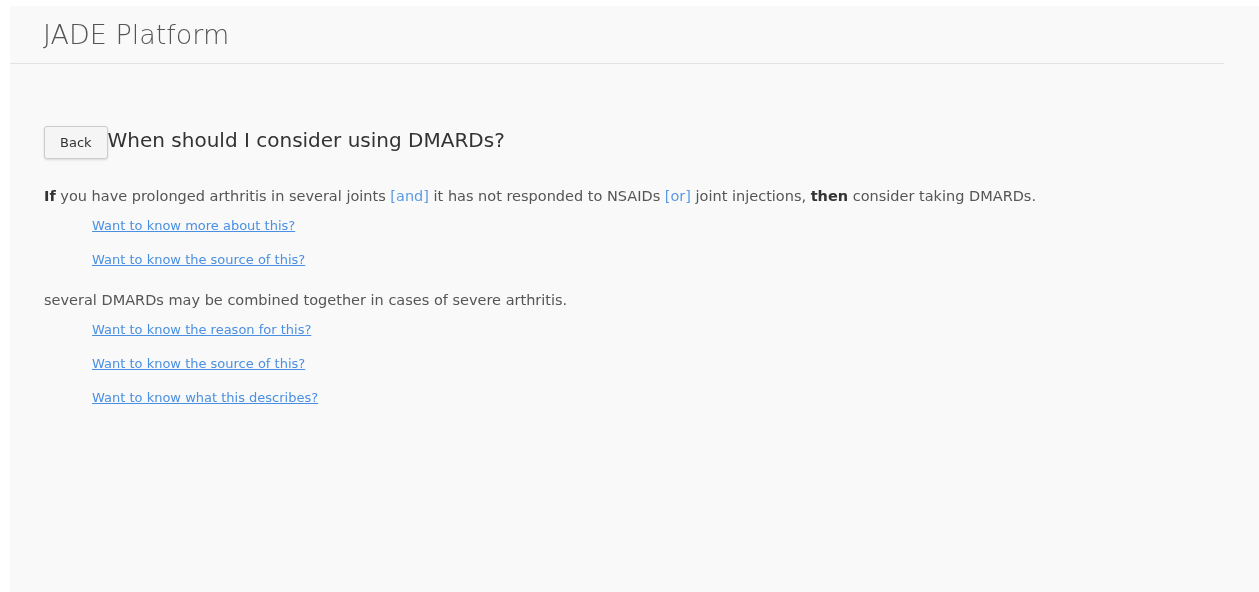 The width and height of the screenshot is (1259, 592). Describe the element at coordinates (306, 301) in the screenshot. I see `statement-text: several DMARDs may be combined together in cases of severe arthritis.` at that location.